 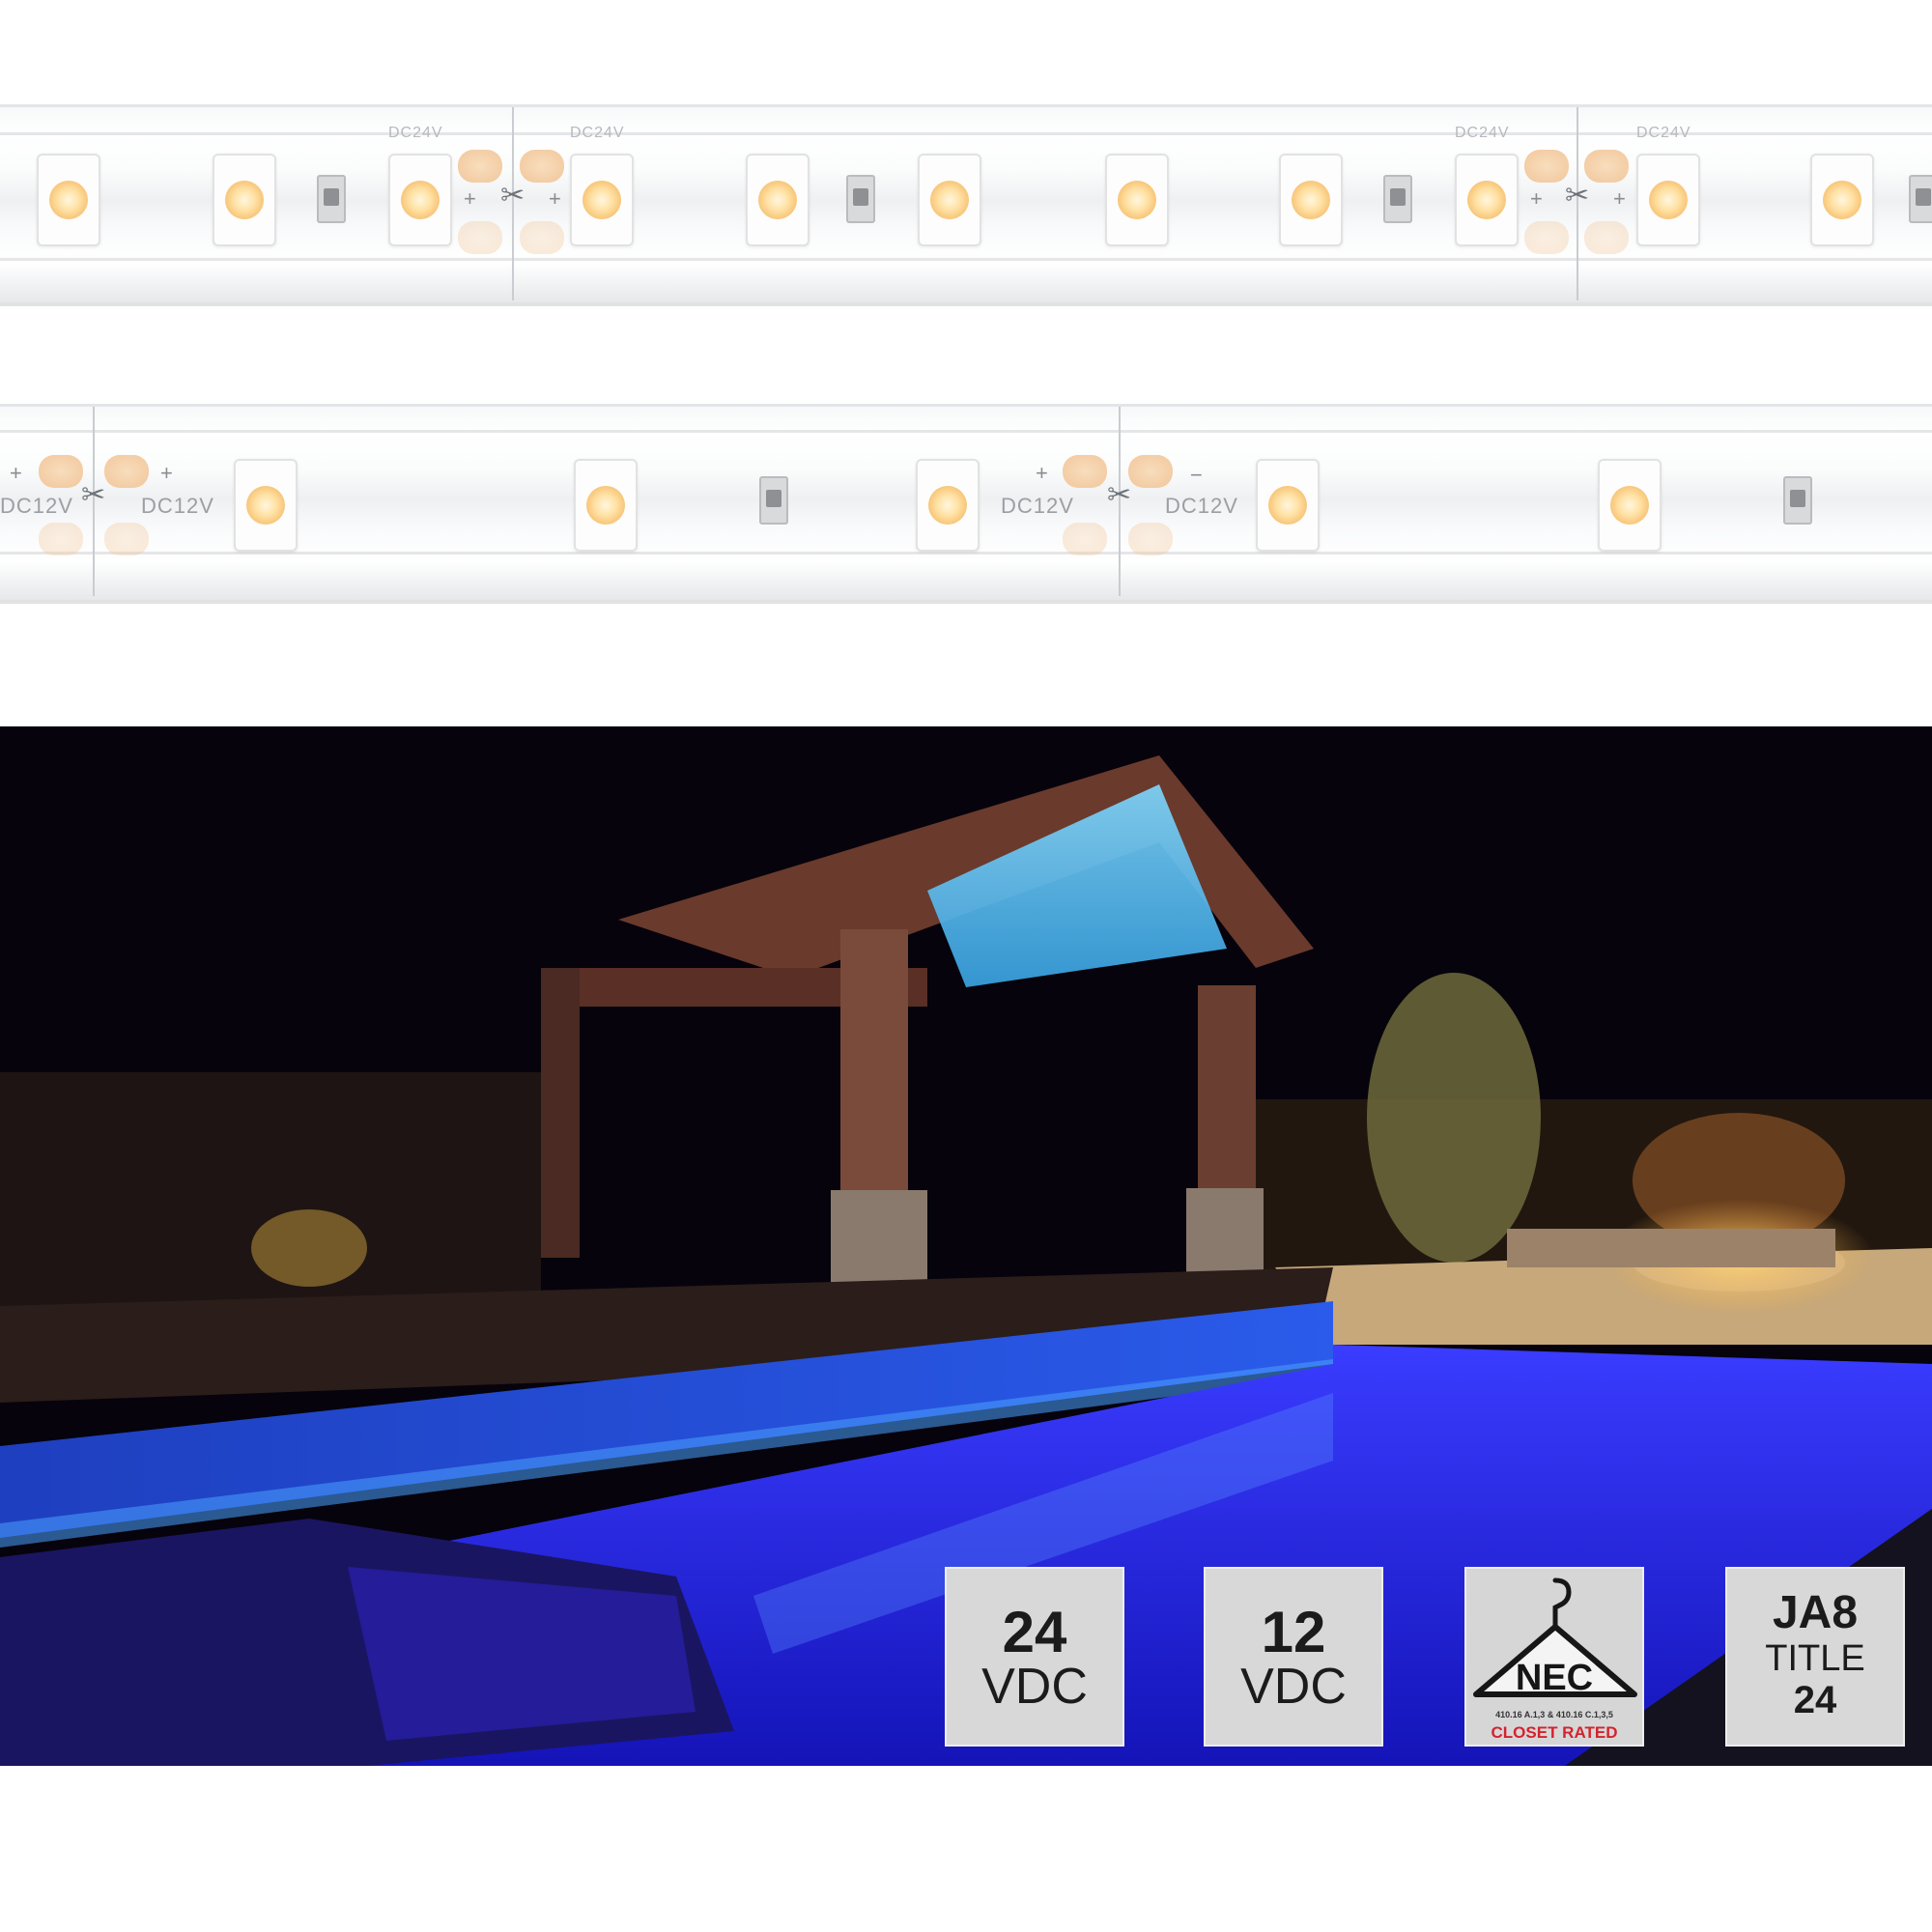 I want to click on led-strip-24v: + ✂ + DC24V DC24V + ✂ + DC24V DC24V, so click(x=966, y=205).